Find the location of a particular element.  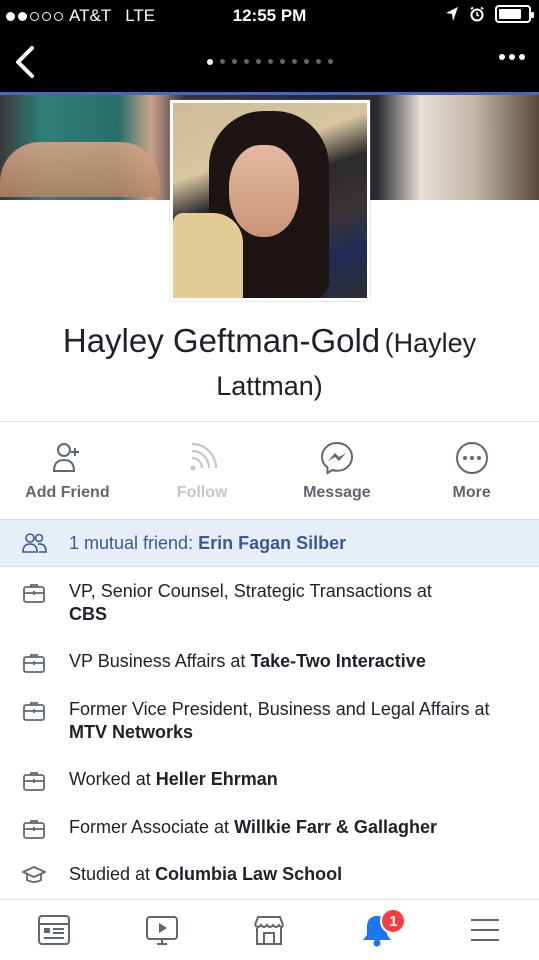

message-button: Message is located at coordinates (337, 470).